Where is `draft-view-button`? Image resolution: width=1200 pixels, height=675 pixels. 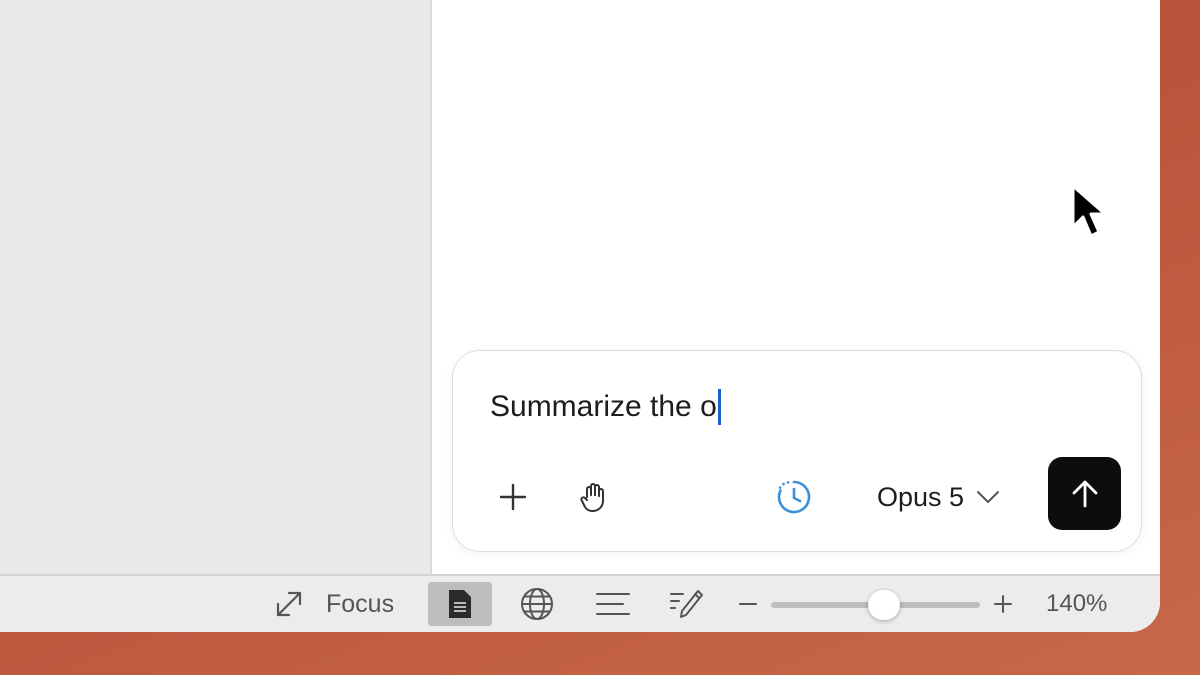
draft-view-button is located at coordinates (687, 604).